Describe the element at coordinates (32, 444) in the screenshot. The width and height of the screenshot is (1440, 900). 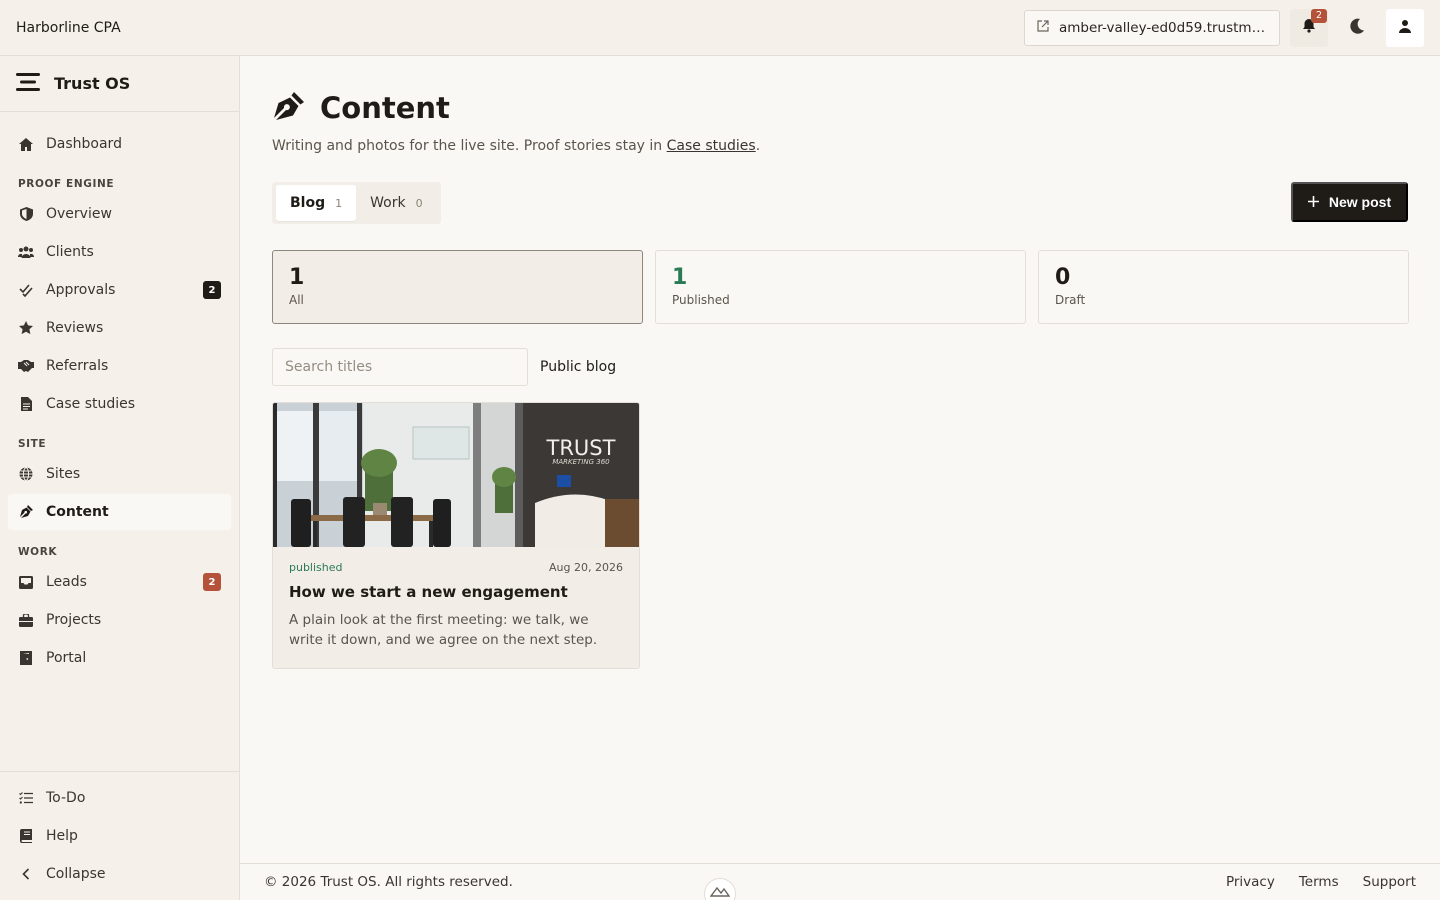
I see `section-site: SITE` at that location.